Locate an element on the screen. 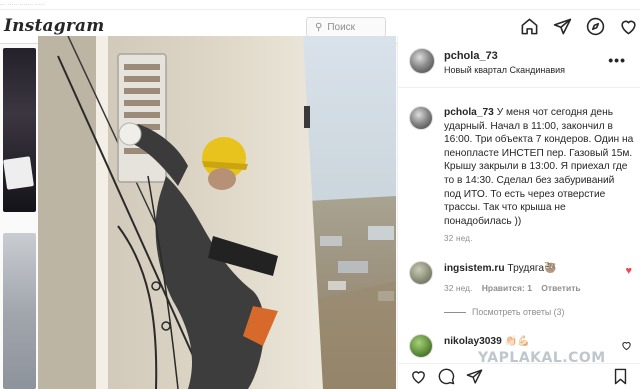 Image resolution: width=640 pixels, height=389 pixels. comment-username: nikolay3039 is located at coordinates (473, 341).